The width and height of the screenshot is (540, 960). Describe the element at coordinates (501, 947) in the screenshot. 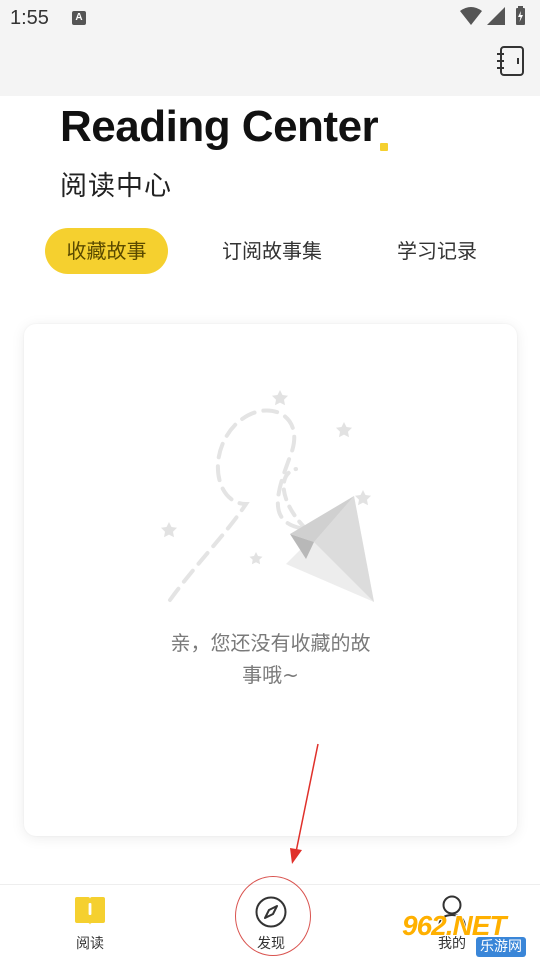

I see `watermark-site: 乐游网` at that location.